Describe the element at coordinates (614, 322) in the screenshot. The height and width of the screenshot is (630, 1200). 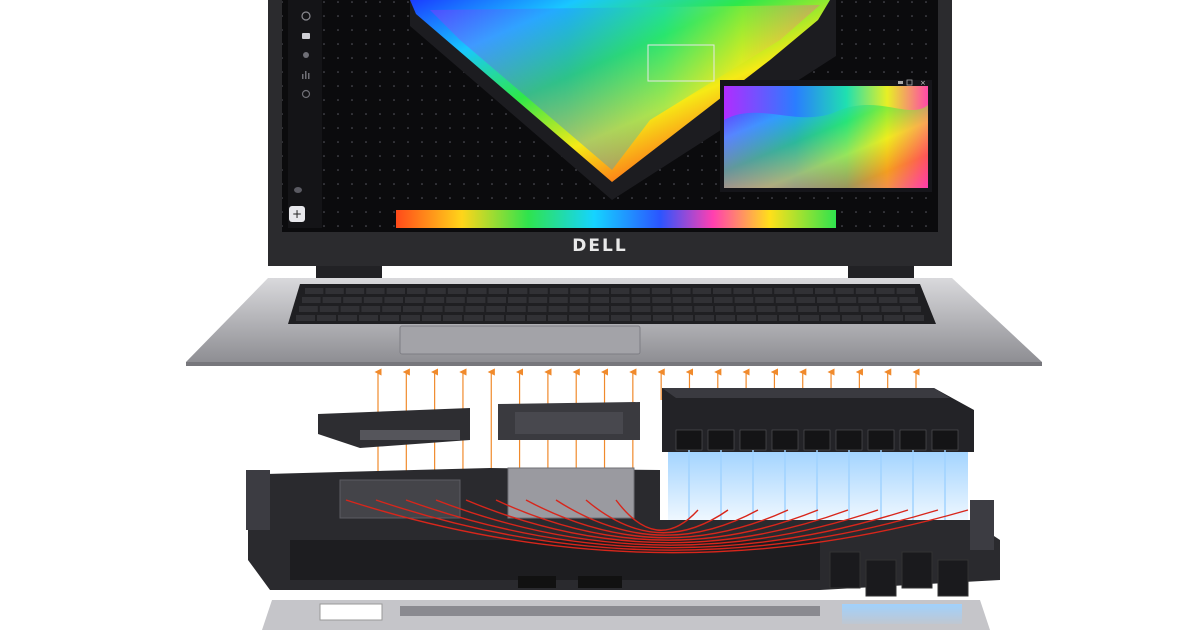
I see `keyboard-deck` at that location.